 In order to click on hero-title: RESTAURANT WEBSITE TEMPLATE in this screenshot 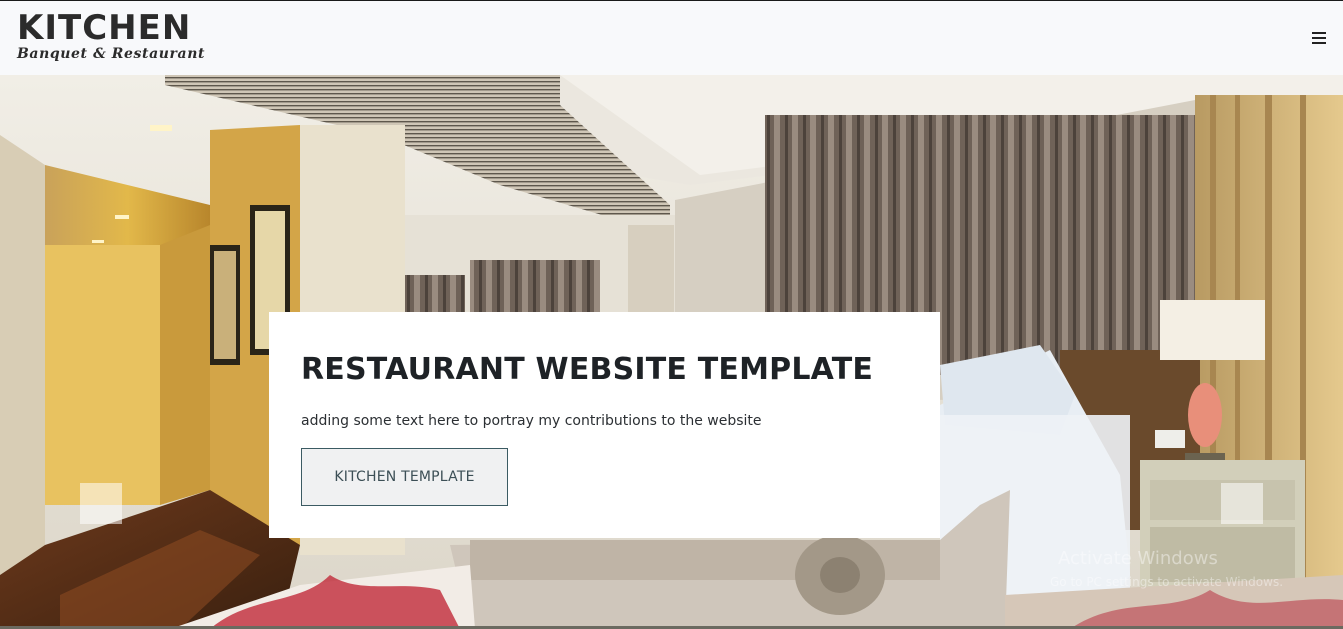, I will do `click(587, 369)`.